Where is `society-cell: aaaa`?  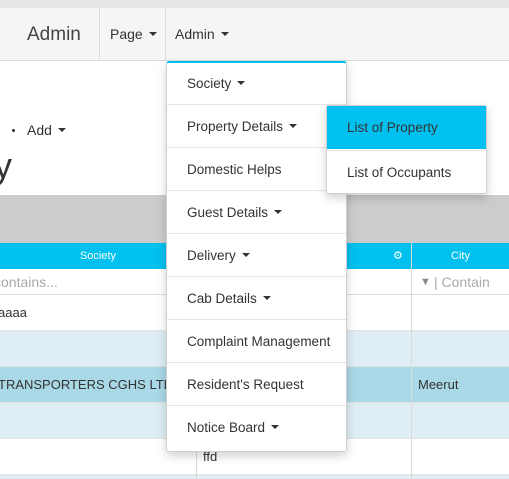 society-cell: aaaa is located at coordinates (13, 312).